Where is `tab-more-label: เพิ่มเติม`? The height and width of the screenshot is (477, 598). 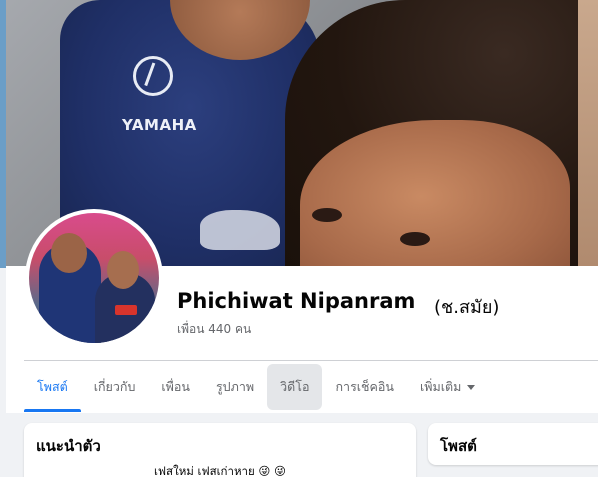
tab-more-label: เพิ่มเติม is located at coordinates (440, 386).